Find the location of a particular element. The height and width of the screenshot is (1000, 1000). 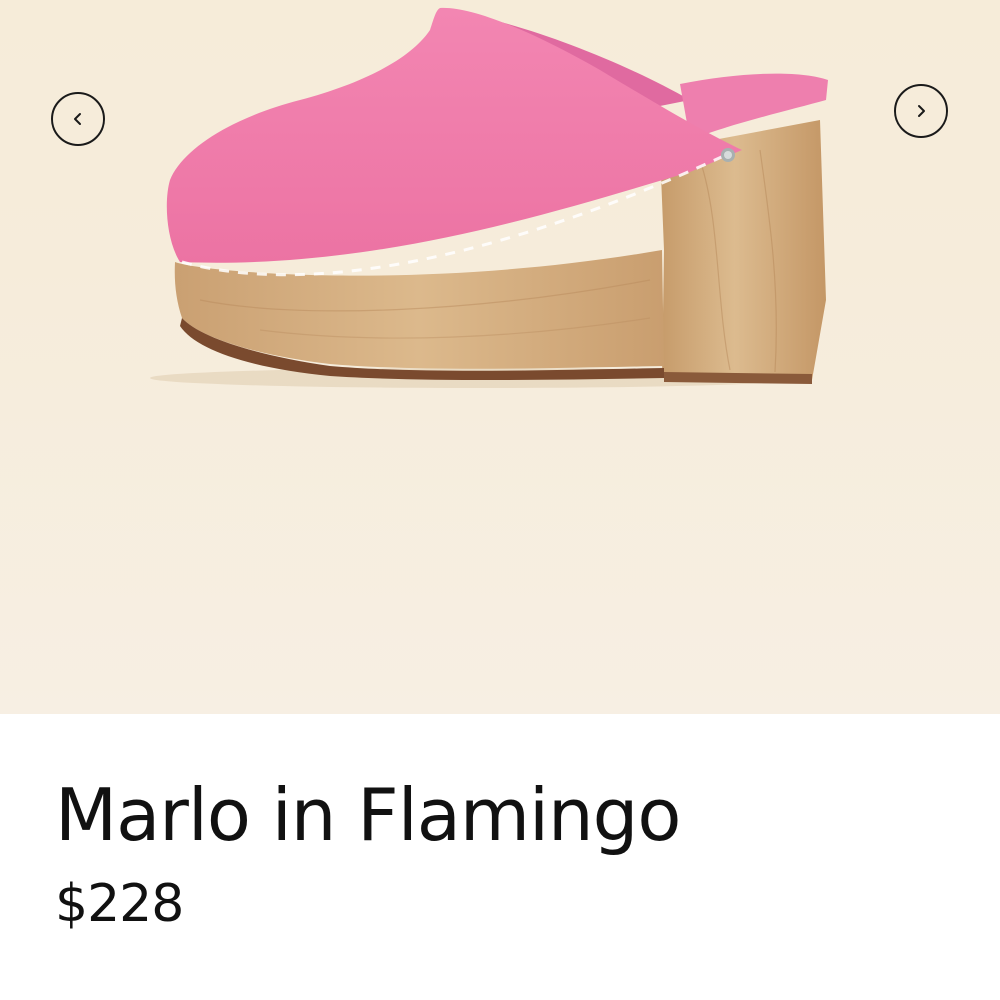

next-image-button is located at coordinates (921, 111).